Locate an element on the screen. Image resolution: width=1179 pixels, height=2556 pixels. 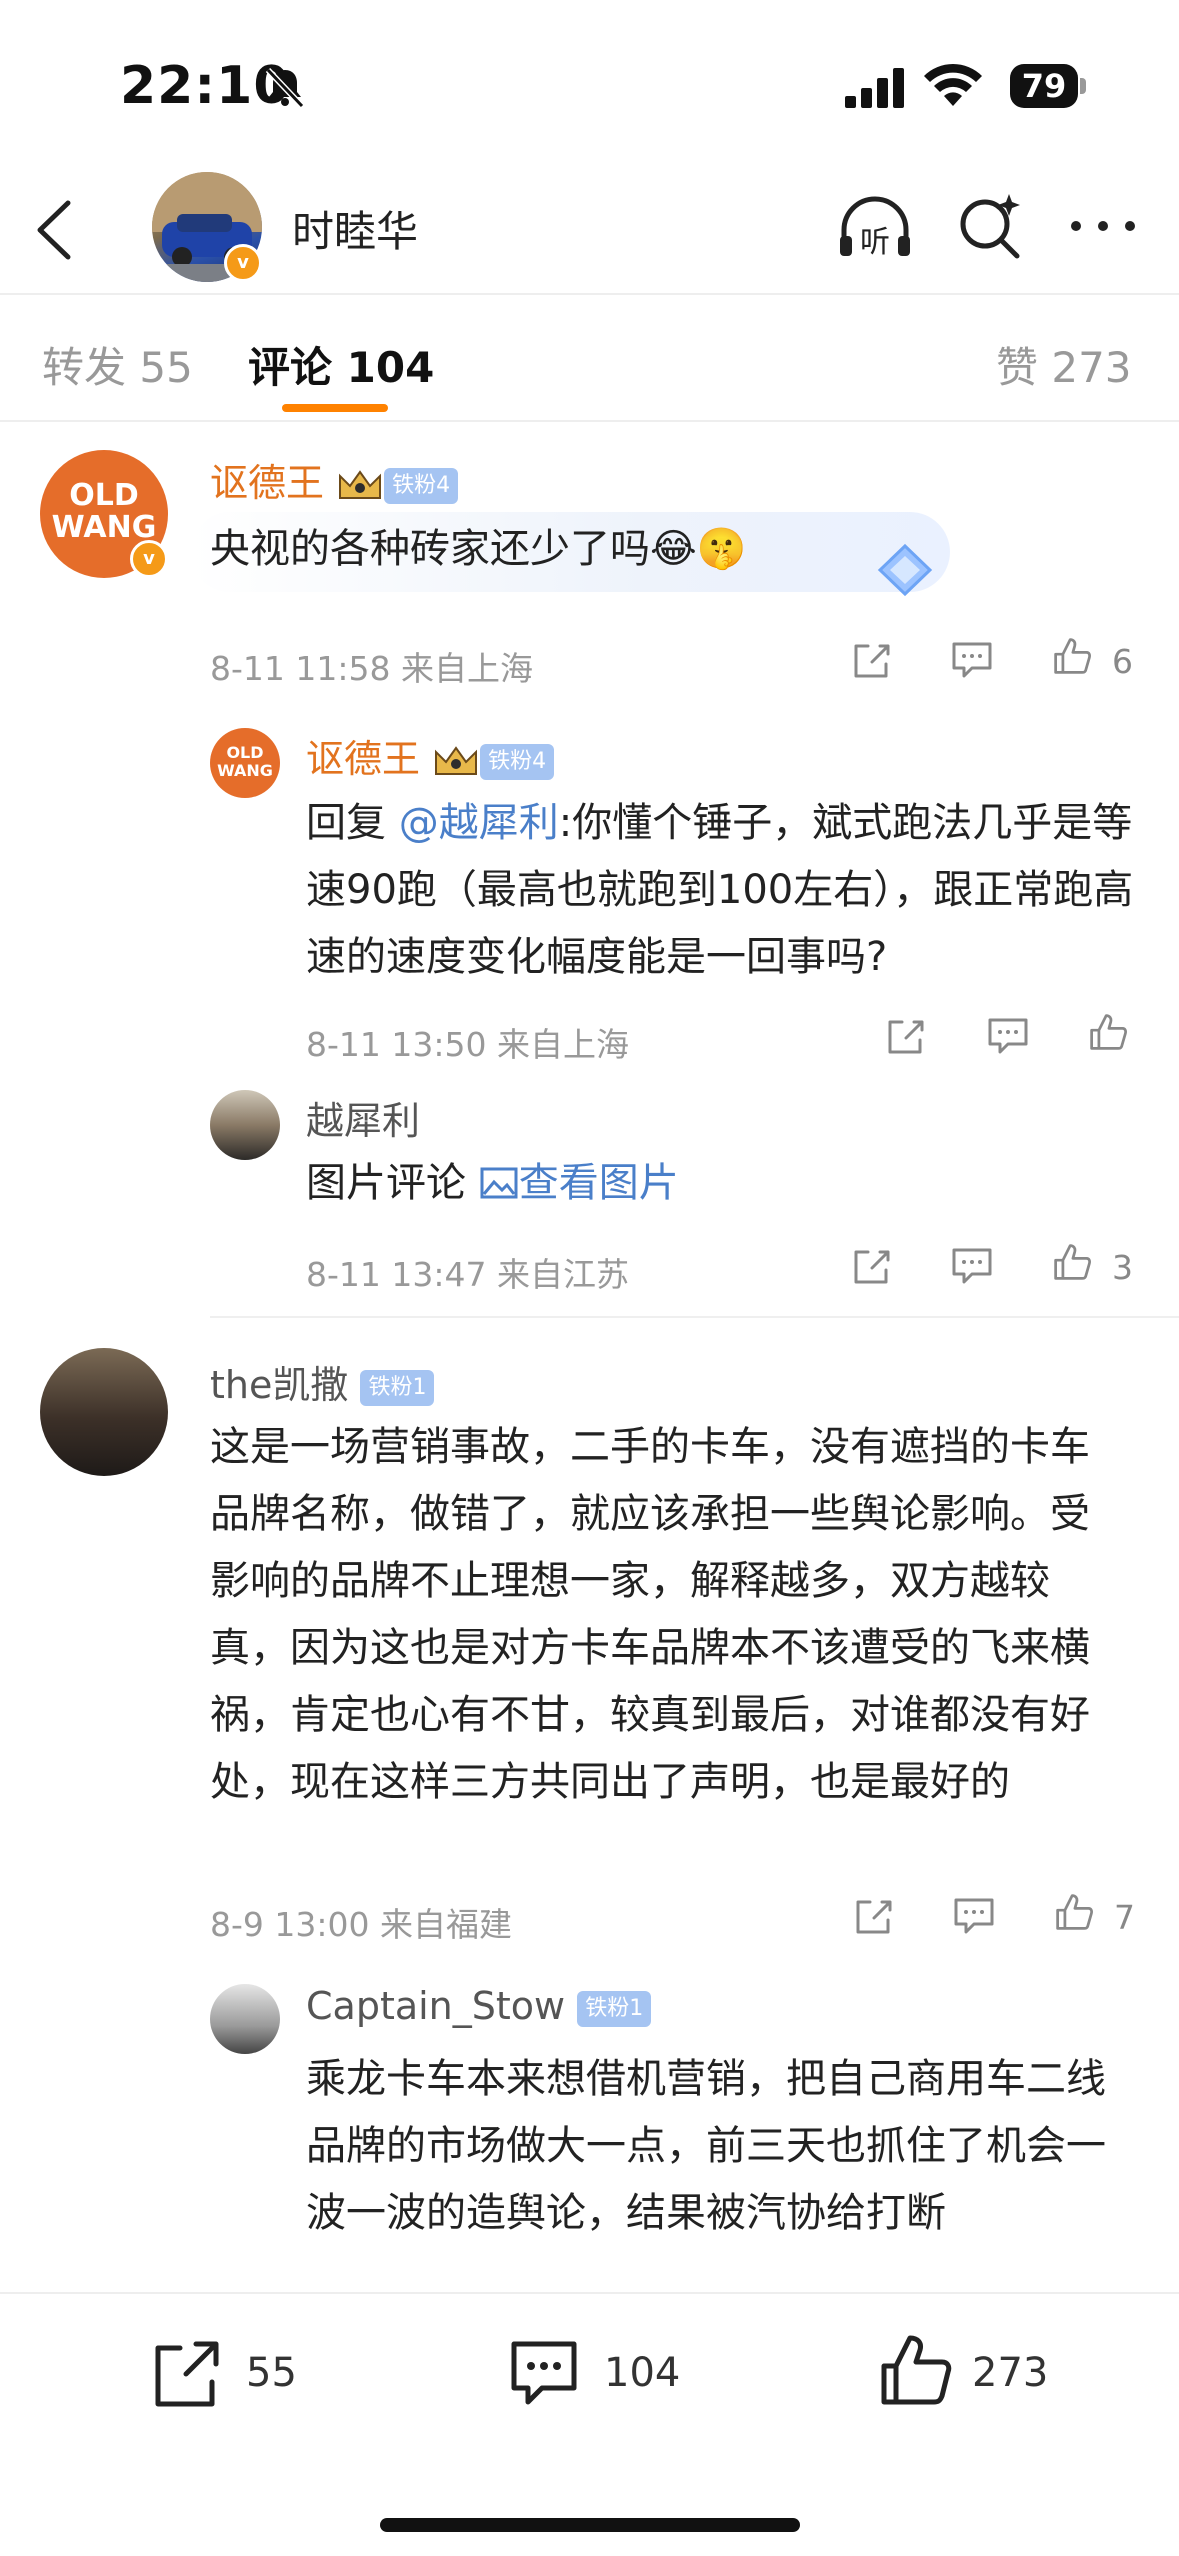
tabs-divider is located at coordinates (589, 421).